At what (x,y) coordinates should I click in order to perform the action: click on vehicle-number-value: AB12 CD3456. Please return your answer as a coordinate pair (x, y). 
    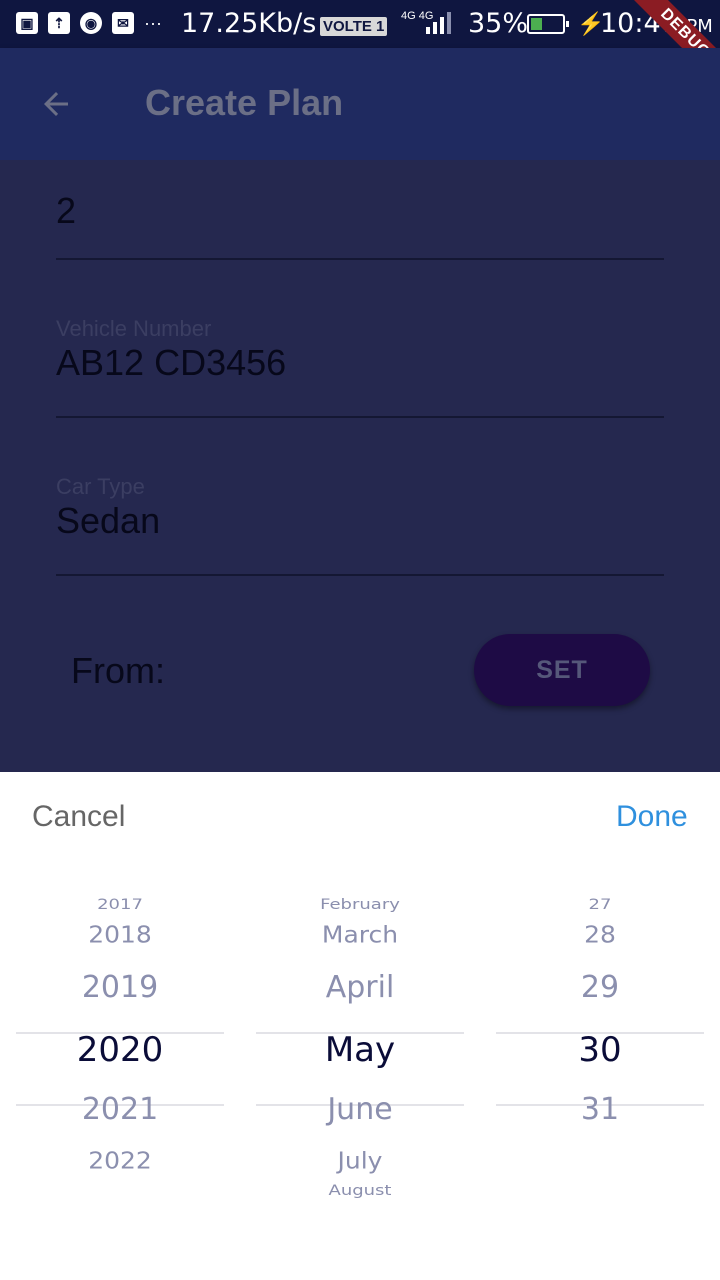
    Looking at the image, I should click on (171, 362).